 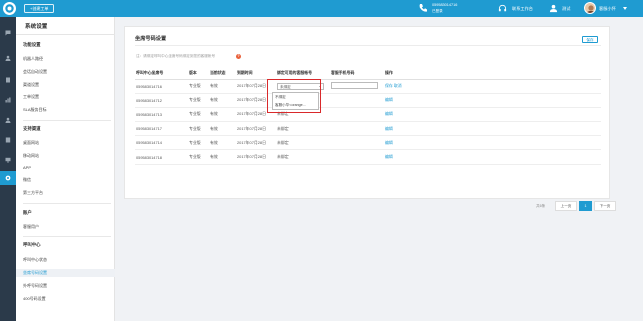 I want to click on phone-input-cell, so click(x=357, y=86).